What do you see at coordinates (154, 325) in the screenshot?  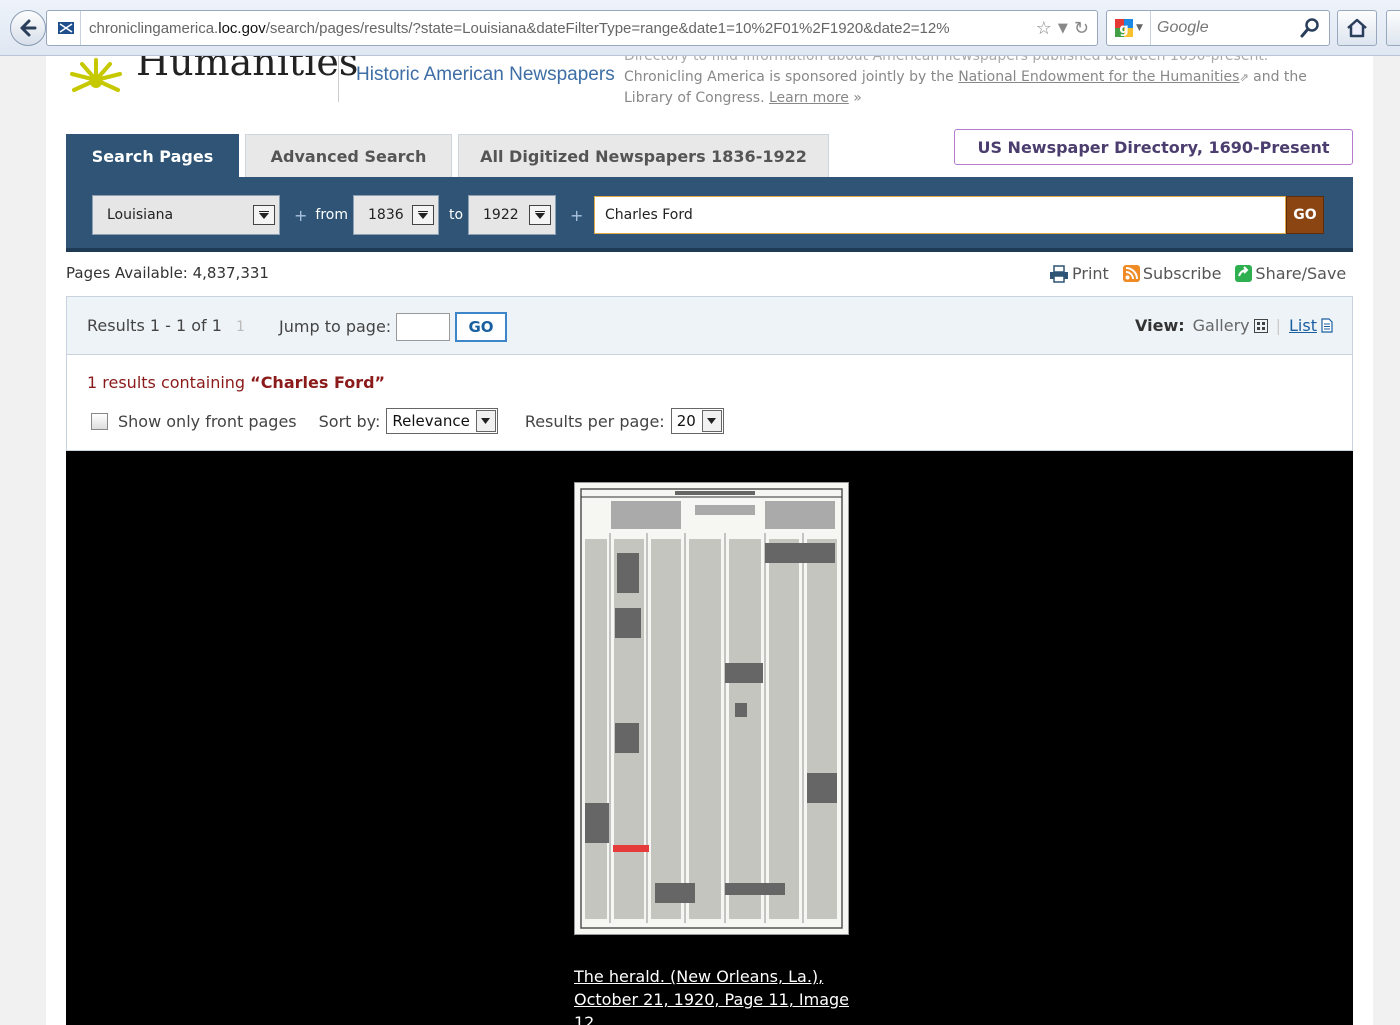 I see `results-count-text: Results 1 - 1 of 1` at bounding box center [154, 325].